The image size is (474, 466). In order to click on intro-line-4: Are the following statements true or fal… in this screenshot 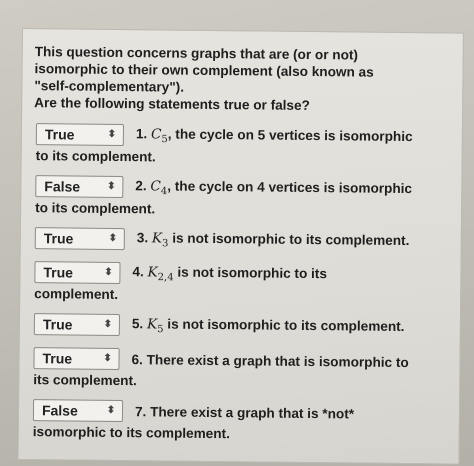, I will do `click(172, 104)`.